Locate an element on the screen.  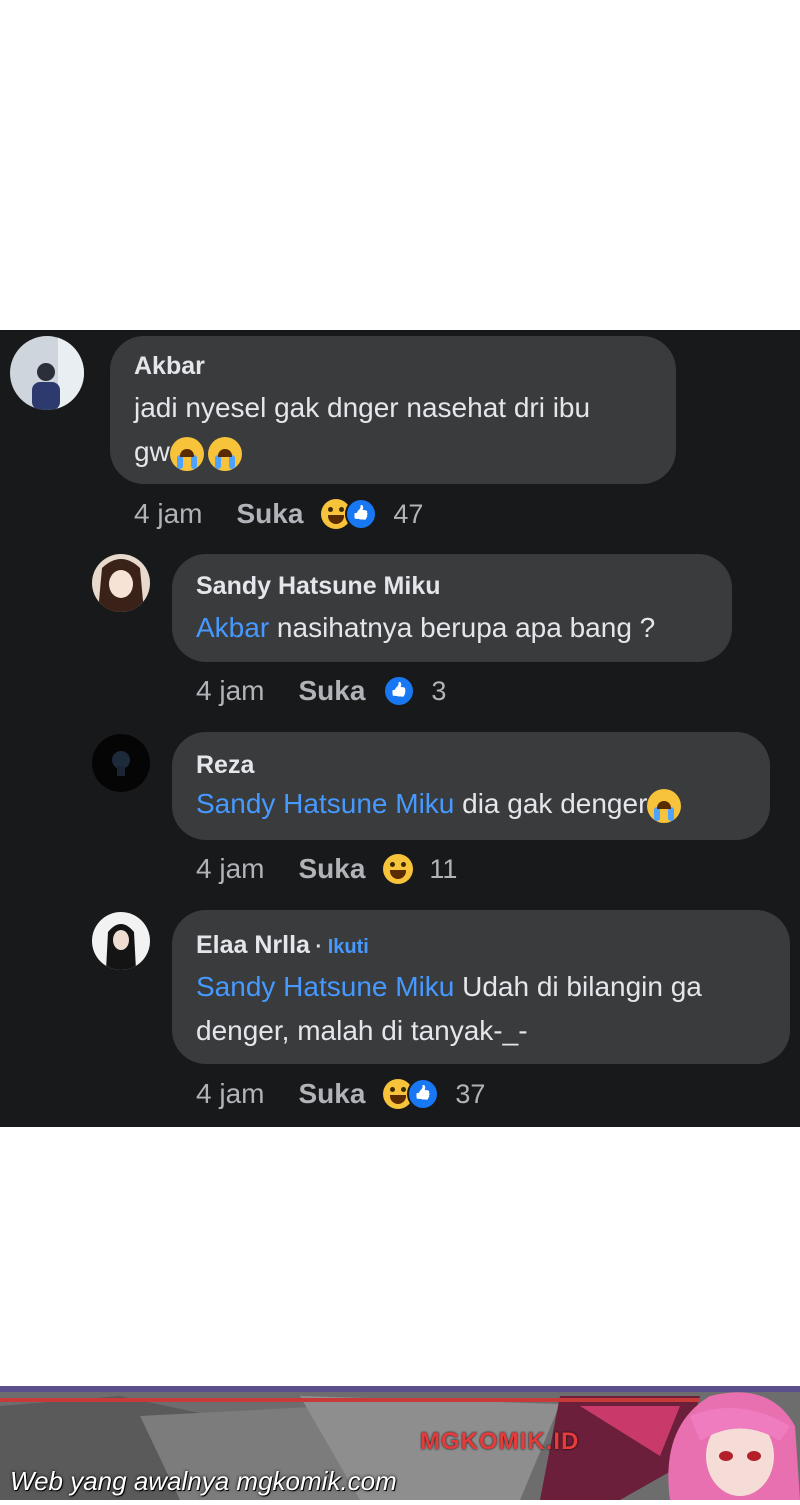
reaction-count: 37 is located at coordinates (470, 1093).